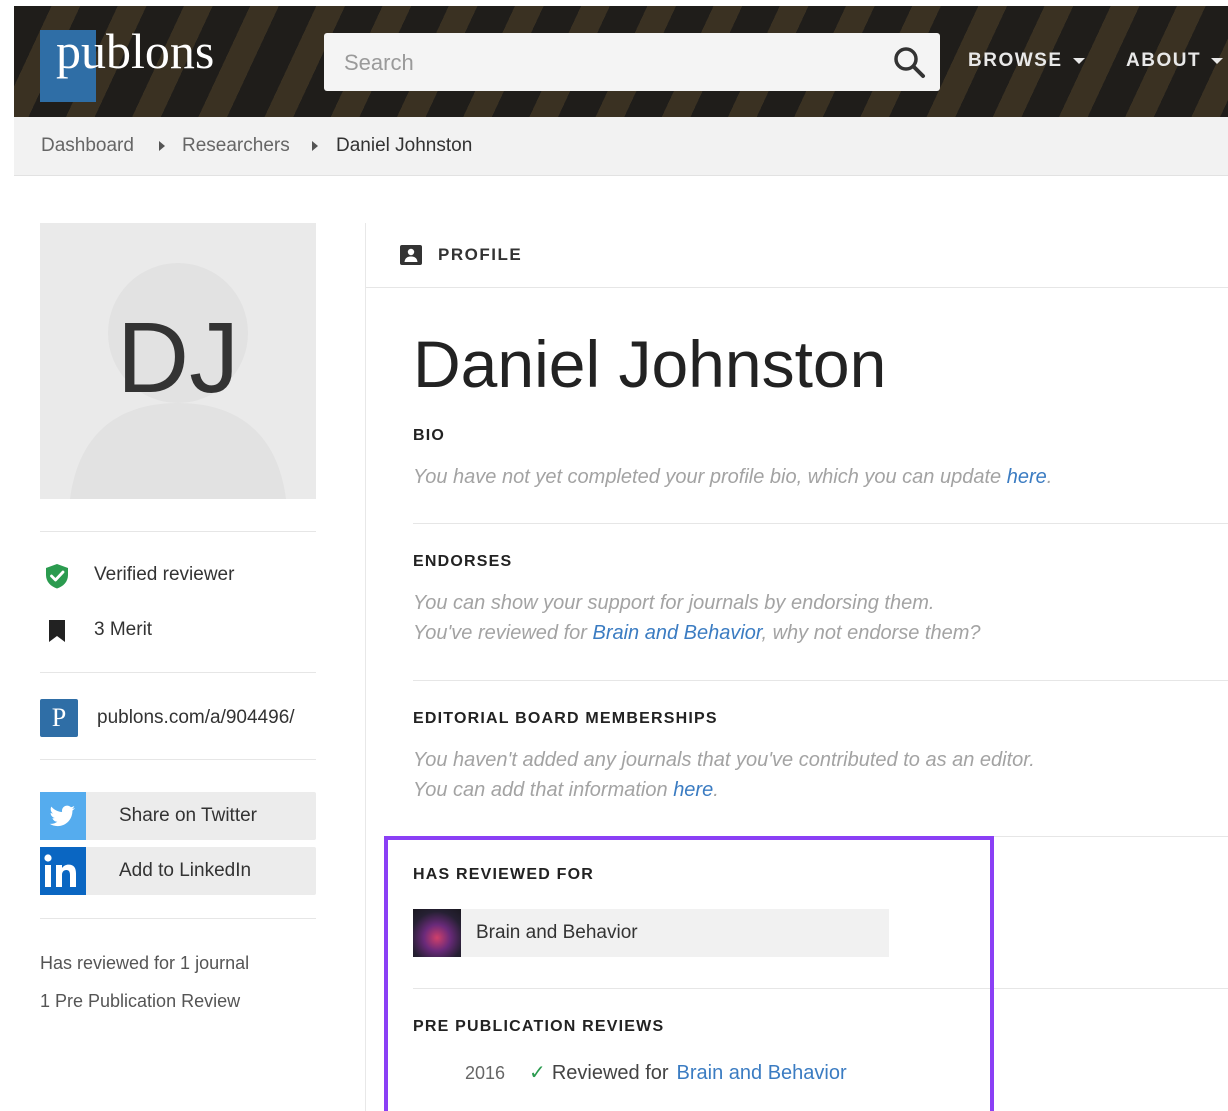 This screenshot has height=1111, width=1228. I want to click on profile-section-label: PROFILE, so click(480, 254).